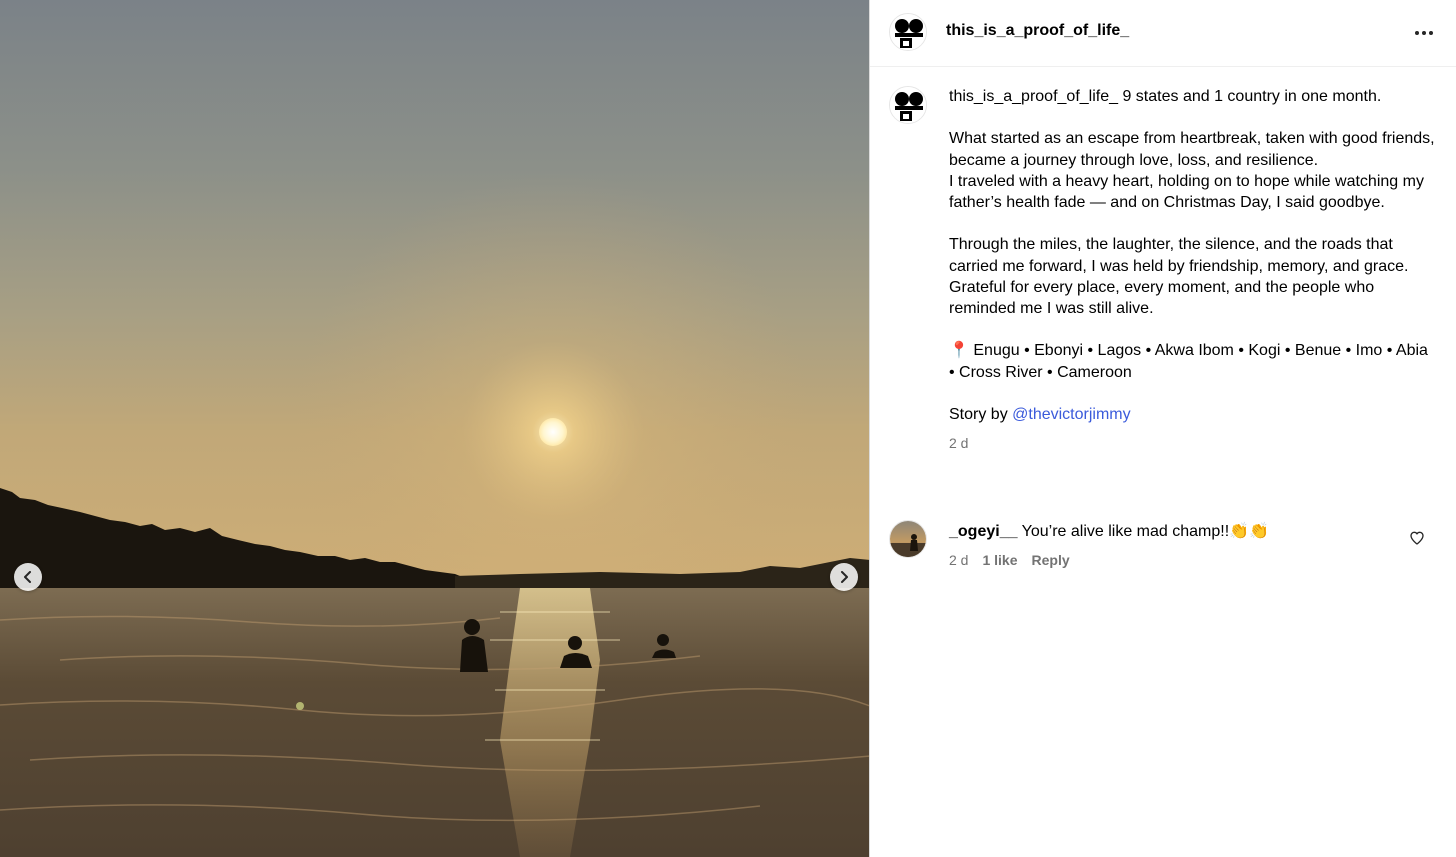 The height and width of the screenshot is (857, 1456). I want to click on post-header: this_is_a_proof_of_life_, so click(1163, 33).